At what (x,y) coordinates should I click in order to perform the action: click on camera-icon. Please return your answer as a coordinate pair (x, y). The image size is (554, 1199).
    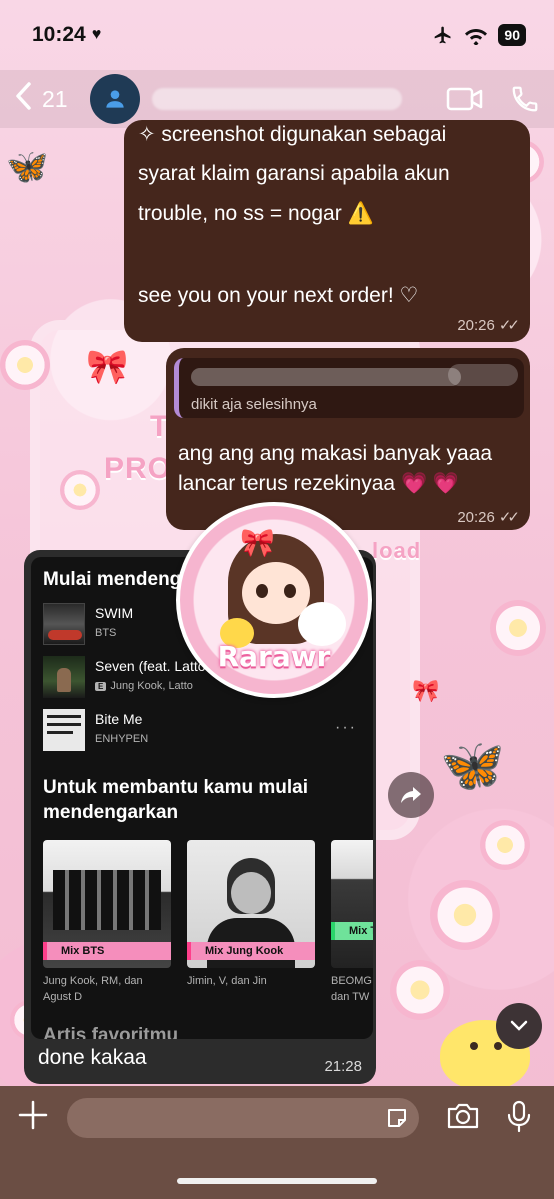
    Looking at the image, I should click on (463, 1116).